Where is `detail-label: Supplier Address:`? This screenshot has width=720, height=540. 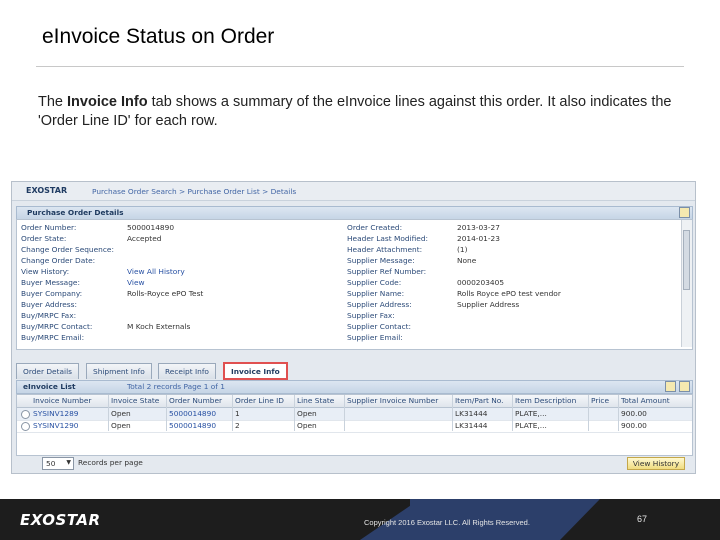 detail-label: Supplier Address: is located at coordinates (379, 304).